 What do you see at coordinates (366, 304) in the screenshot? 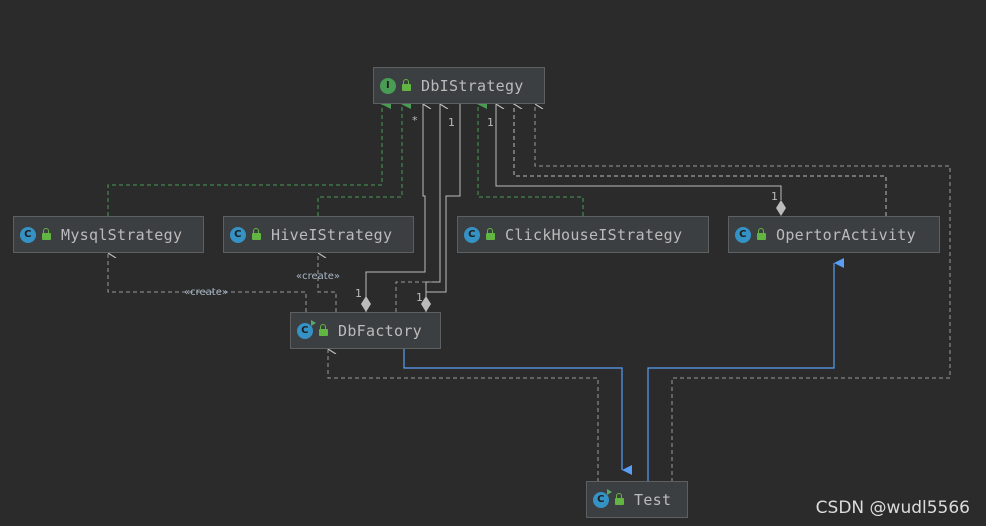
I see `aggregation-diamond-left` at bounding box center [366, 304].